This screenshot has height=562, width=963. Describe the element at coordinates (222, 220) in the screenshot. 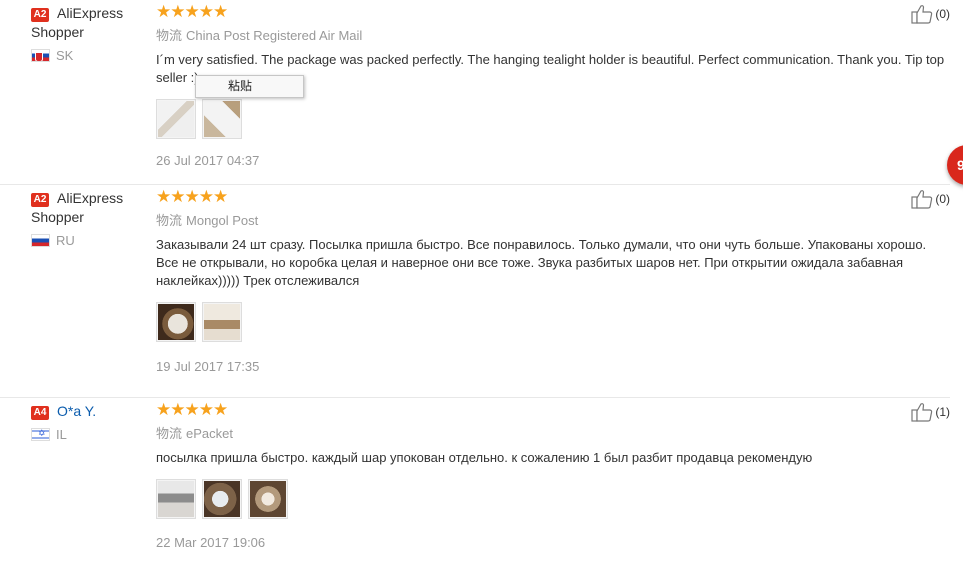

I see `logistics-method: Mongol Post` at that location.